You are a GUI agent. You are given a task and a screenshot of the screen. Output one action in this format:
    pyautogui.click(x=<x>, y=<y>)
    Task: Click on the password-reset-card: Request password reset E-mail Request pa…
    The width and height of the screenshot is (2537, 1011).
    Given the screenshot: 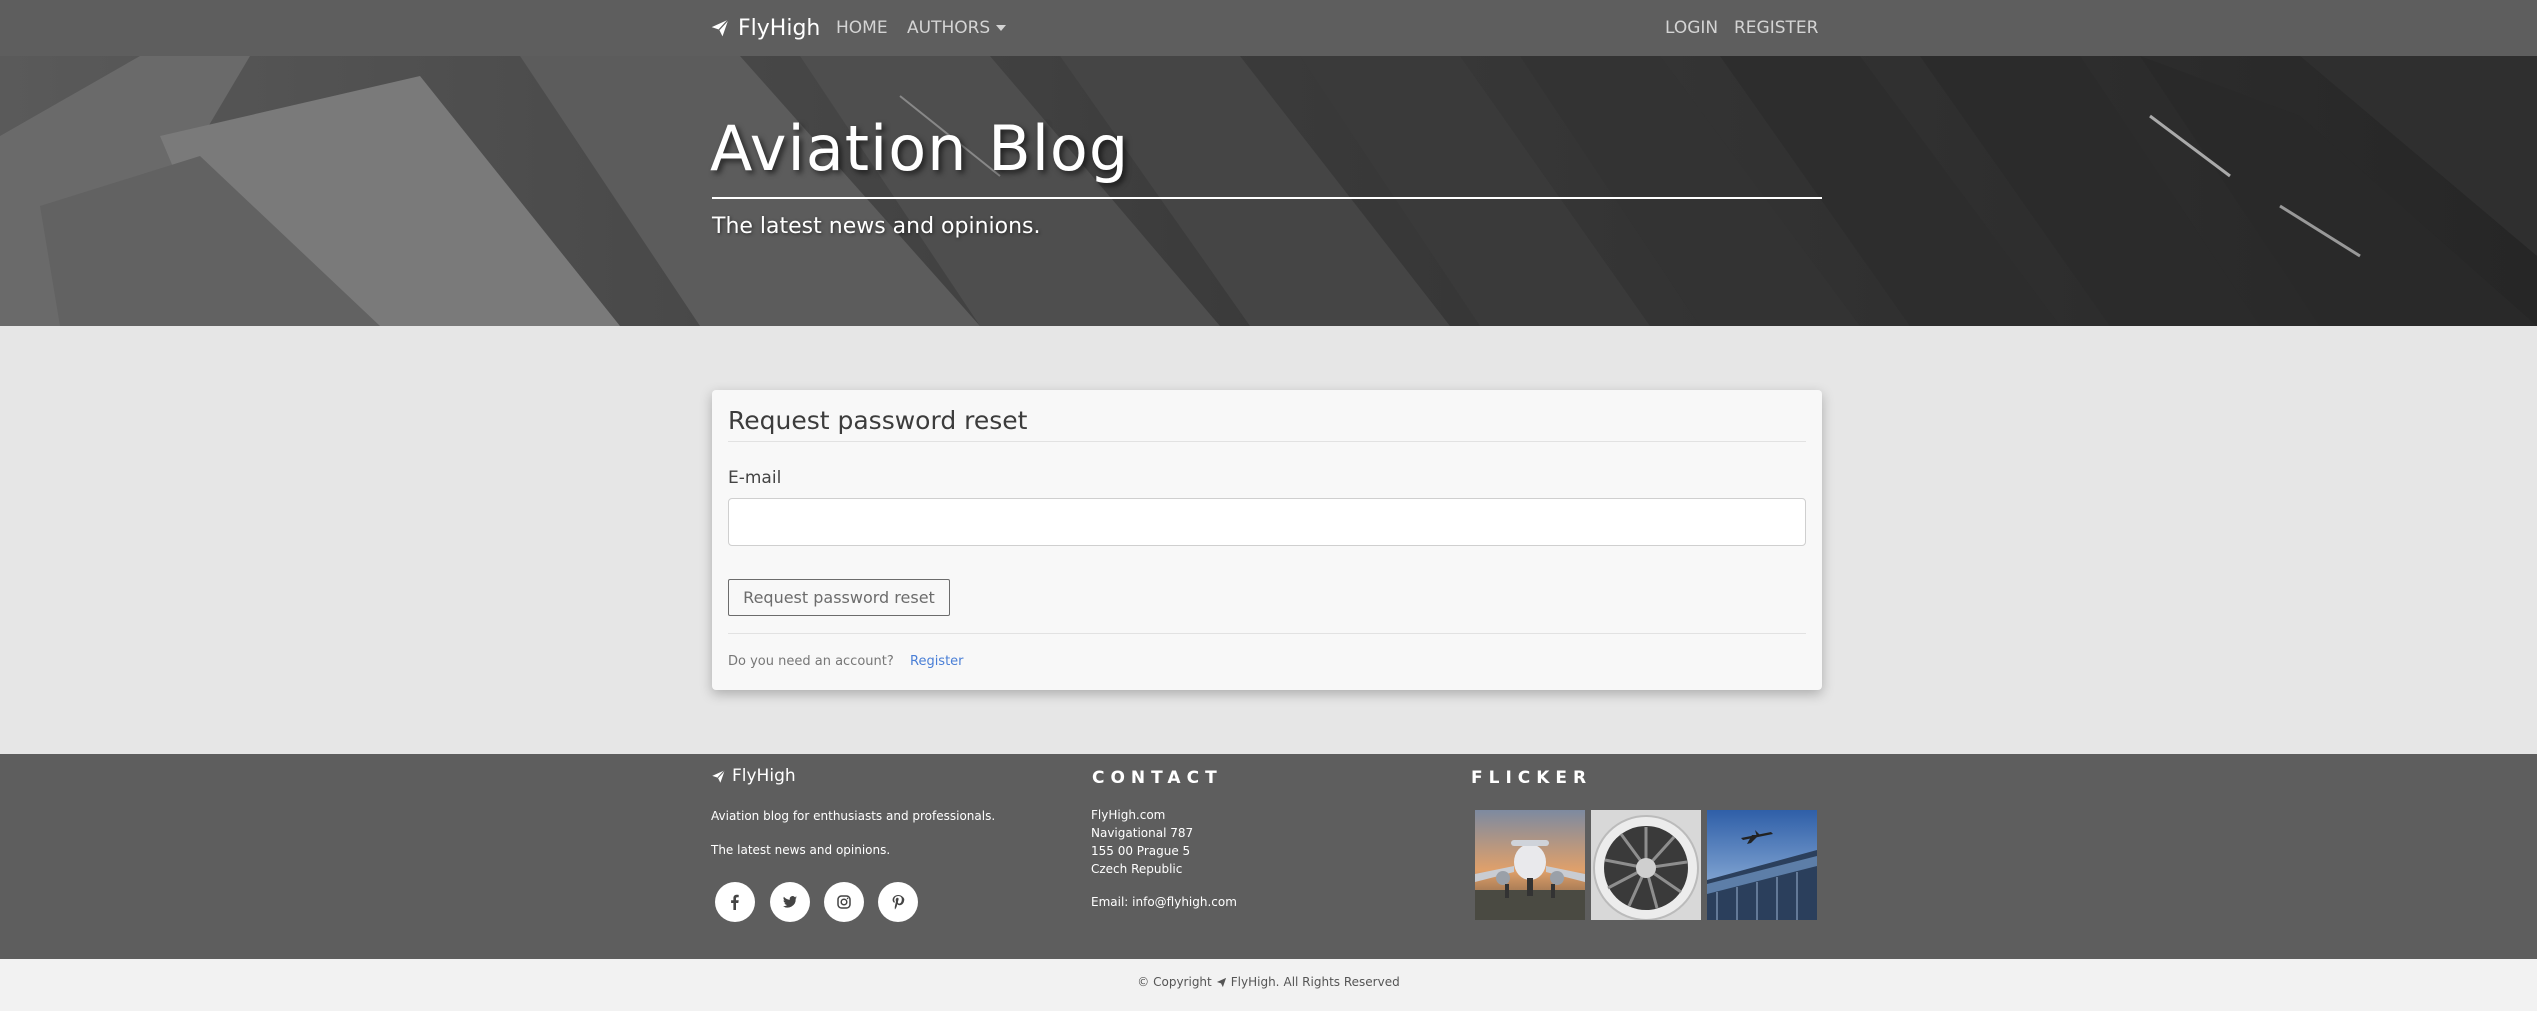 What is the action you would take?
    pyautogui.click(x=1267, y=540)
    